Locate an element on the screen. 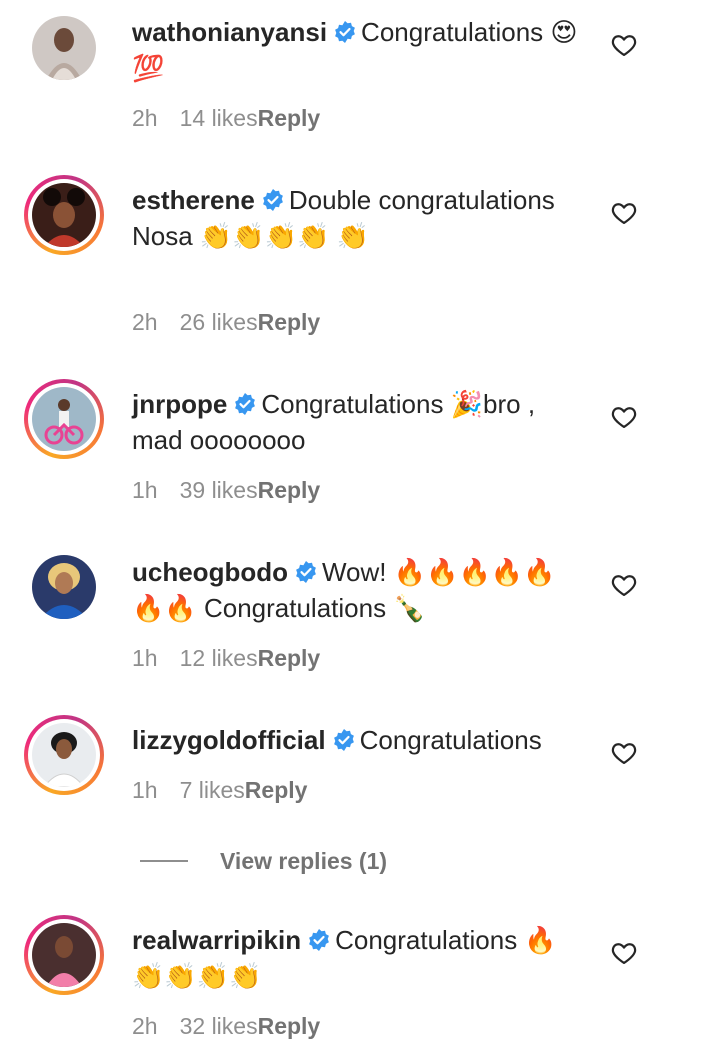 The width and height of the screenshot is (720, 1053). username: realwarripikin is located at coordinates (216, 940).